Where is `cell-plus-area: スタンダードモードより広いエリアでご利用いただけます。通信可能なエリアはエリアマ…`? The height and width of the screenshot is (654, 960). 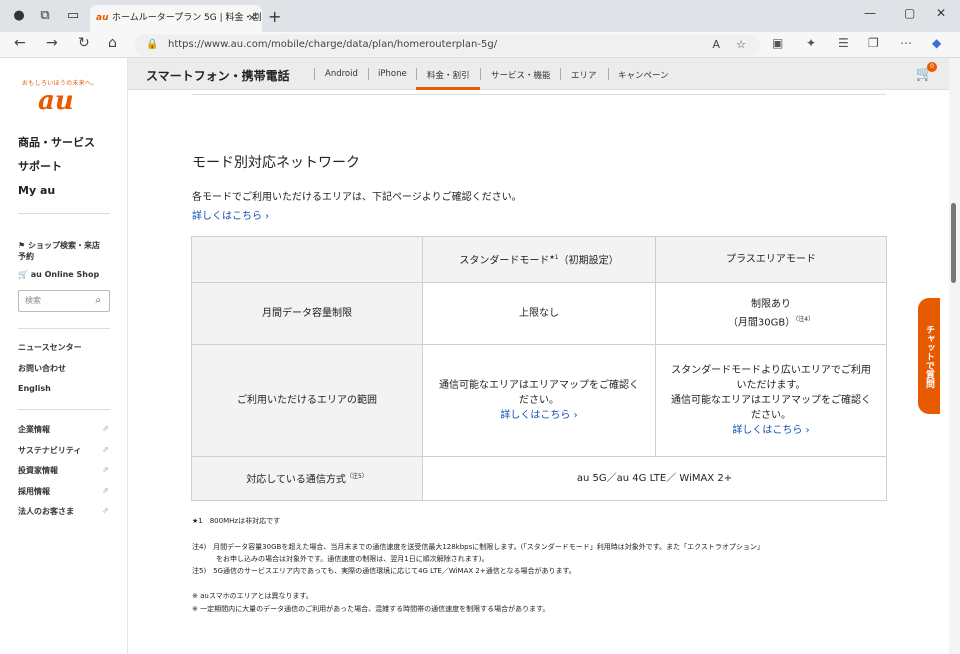 cell-plus-area: スタンダードモードより広いエリアでご利用いただけます。通信可能なエリアはエリアマ… is located at coordinates (771, 401).